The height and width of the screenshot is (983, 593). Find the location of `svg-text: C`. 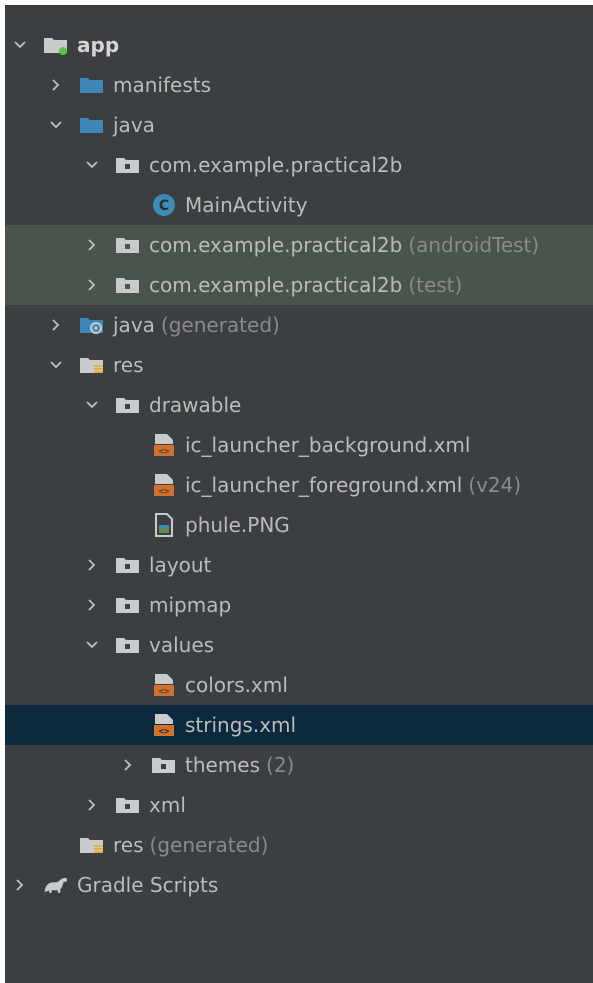

svg-text: C is located at coordinates (164, 206).